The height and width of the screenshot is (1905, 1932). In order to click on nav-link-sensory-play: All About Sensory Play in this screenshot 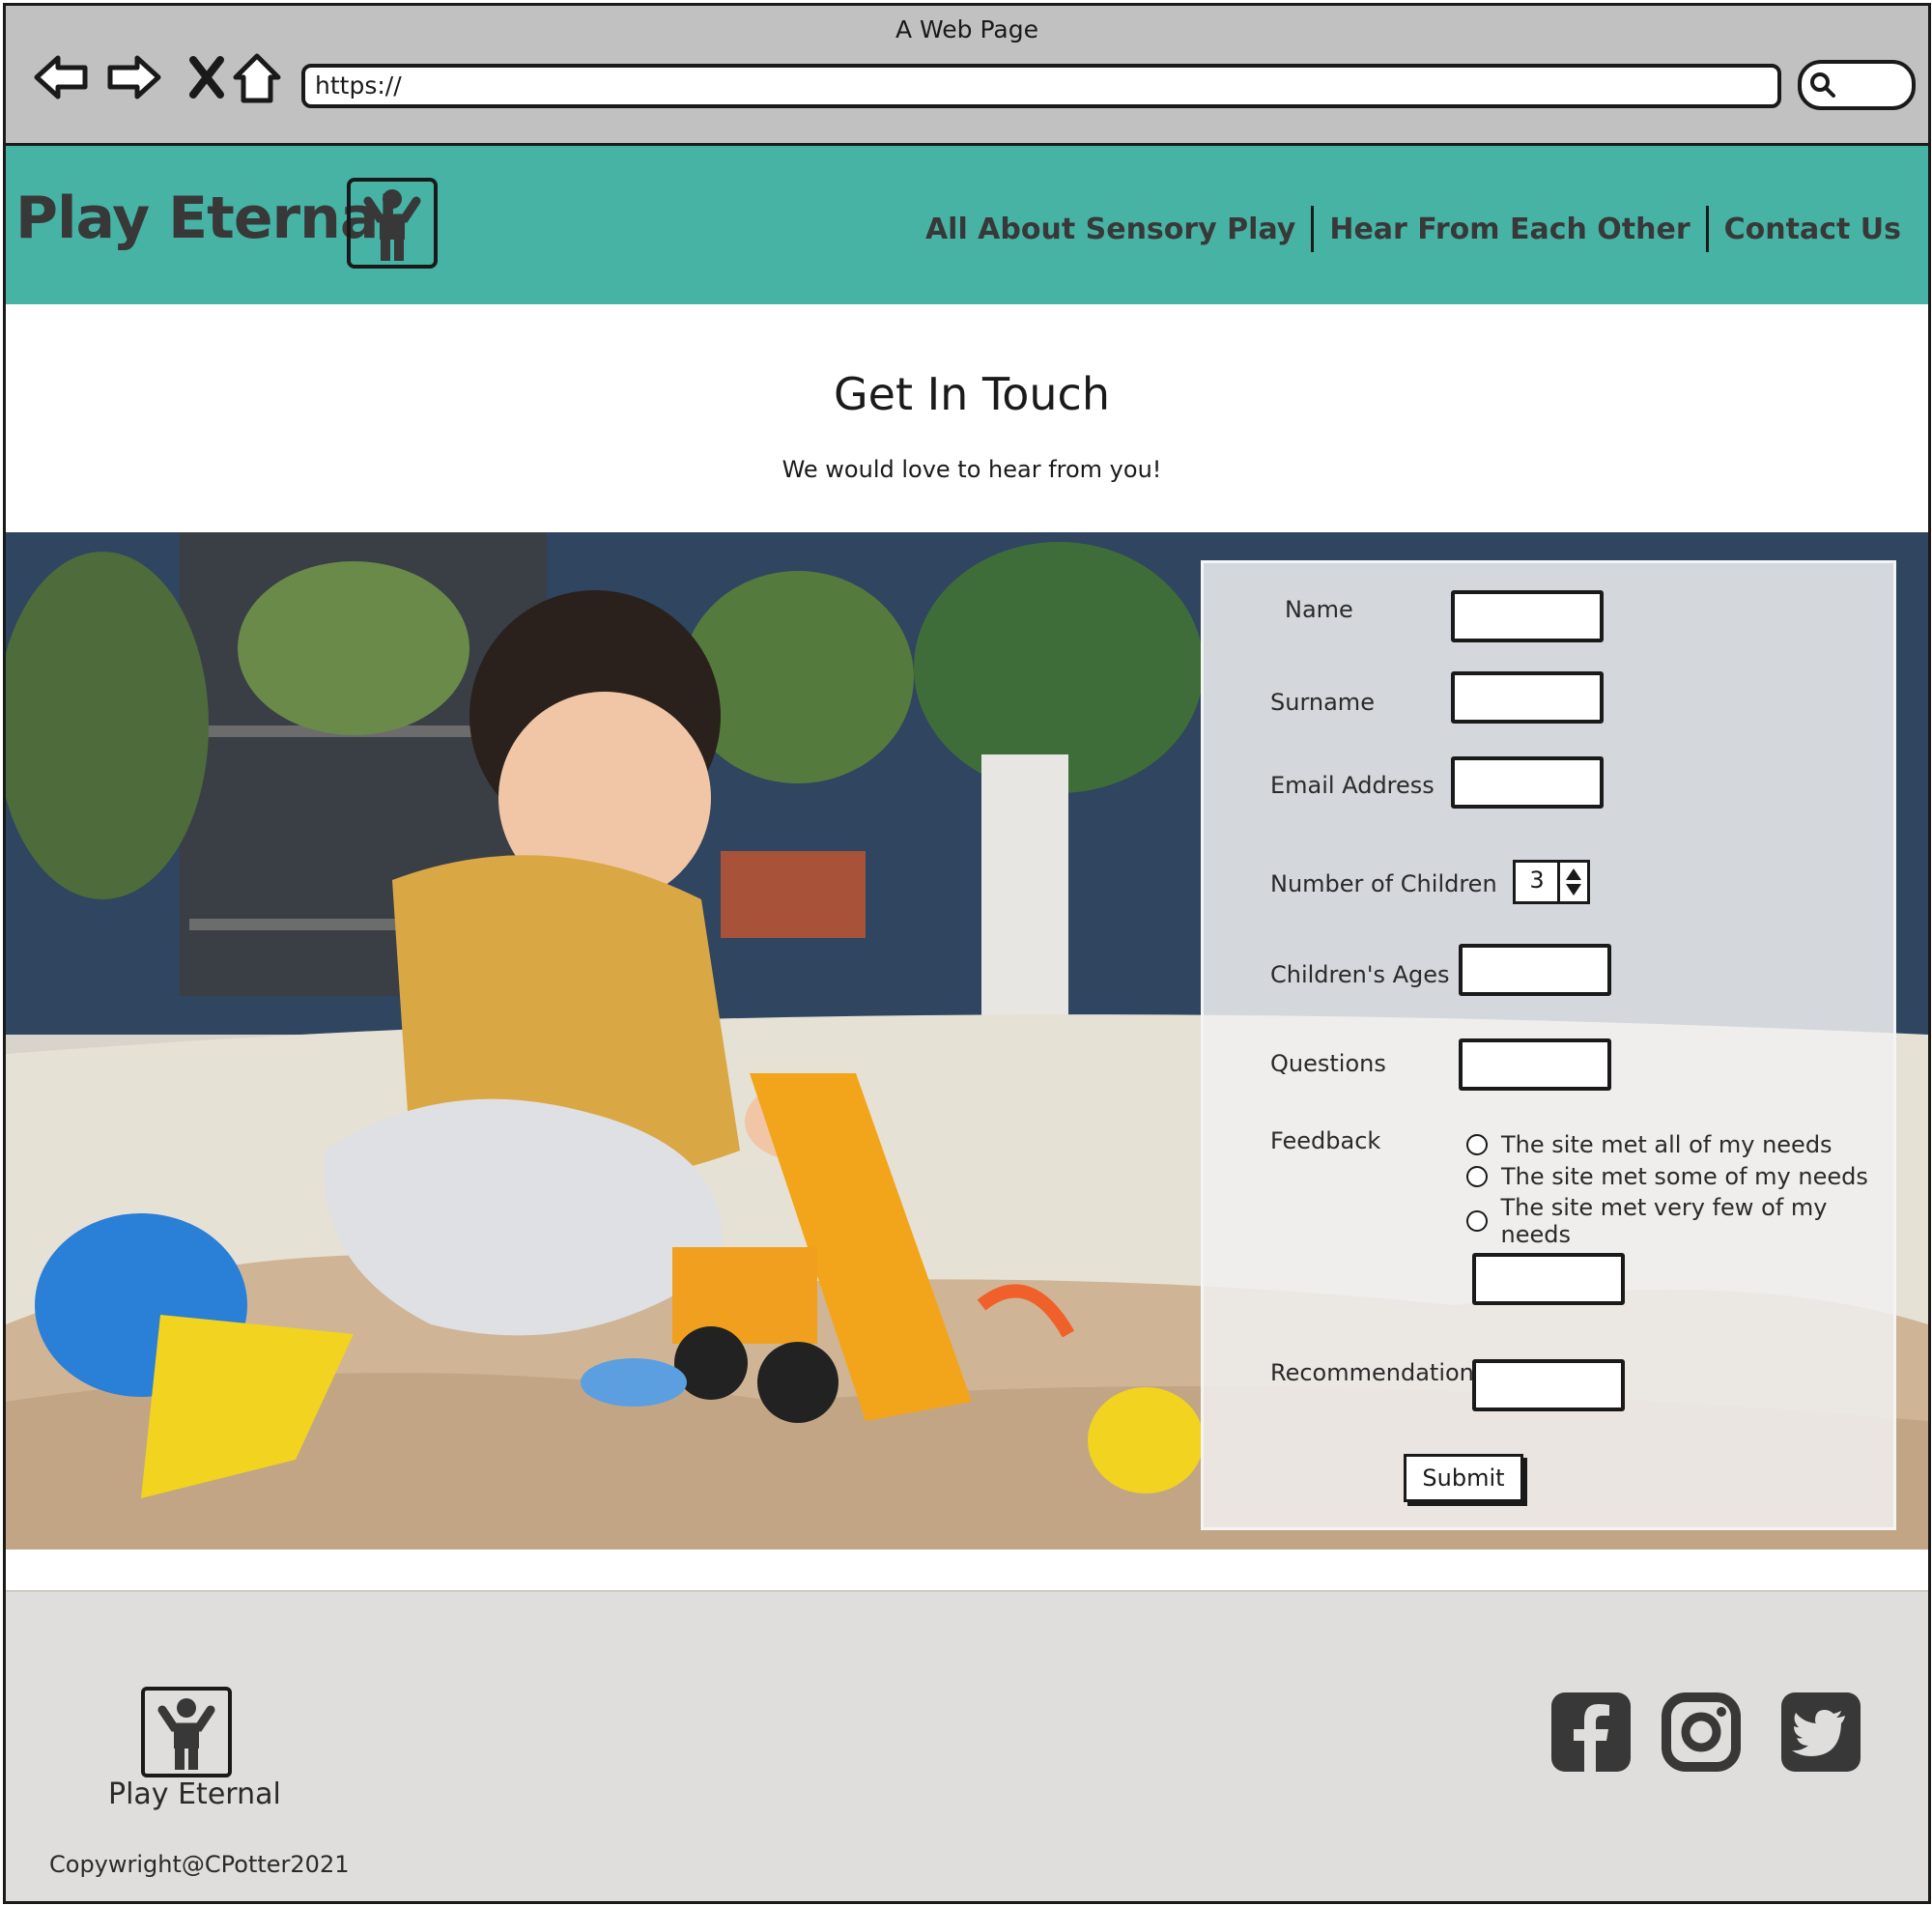, I will do `click(1110, 229)`.